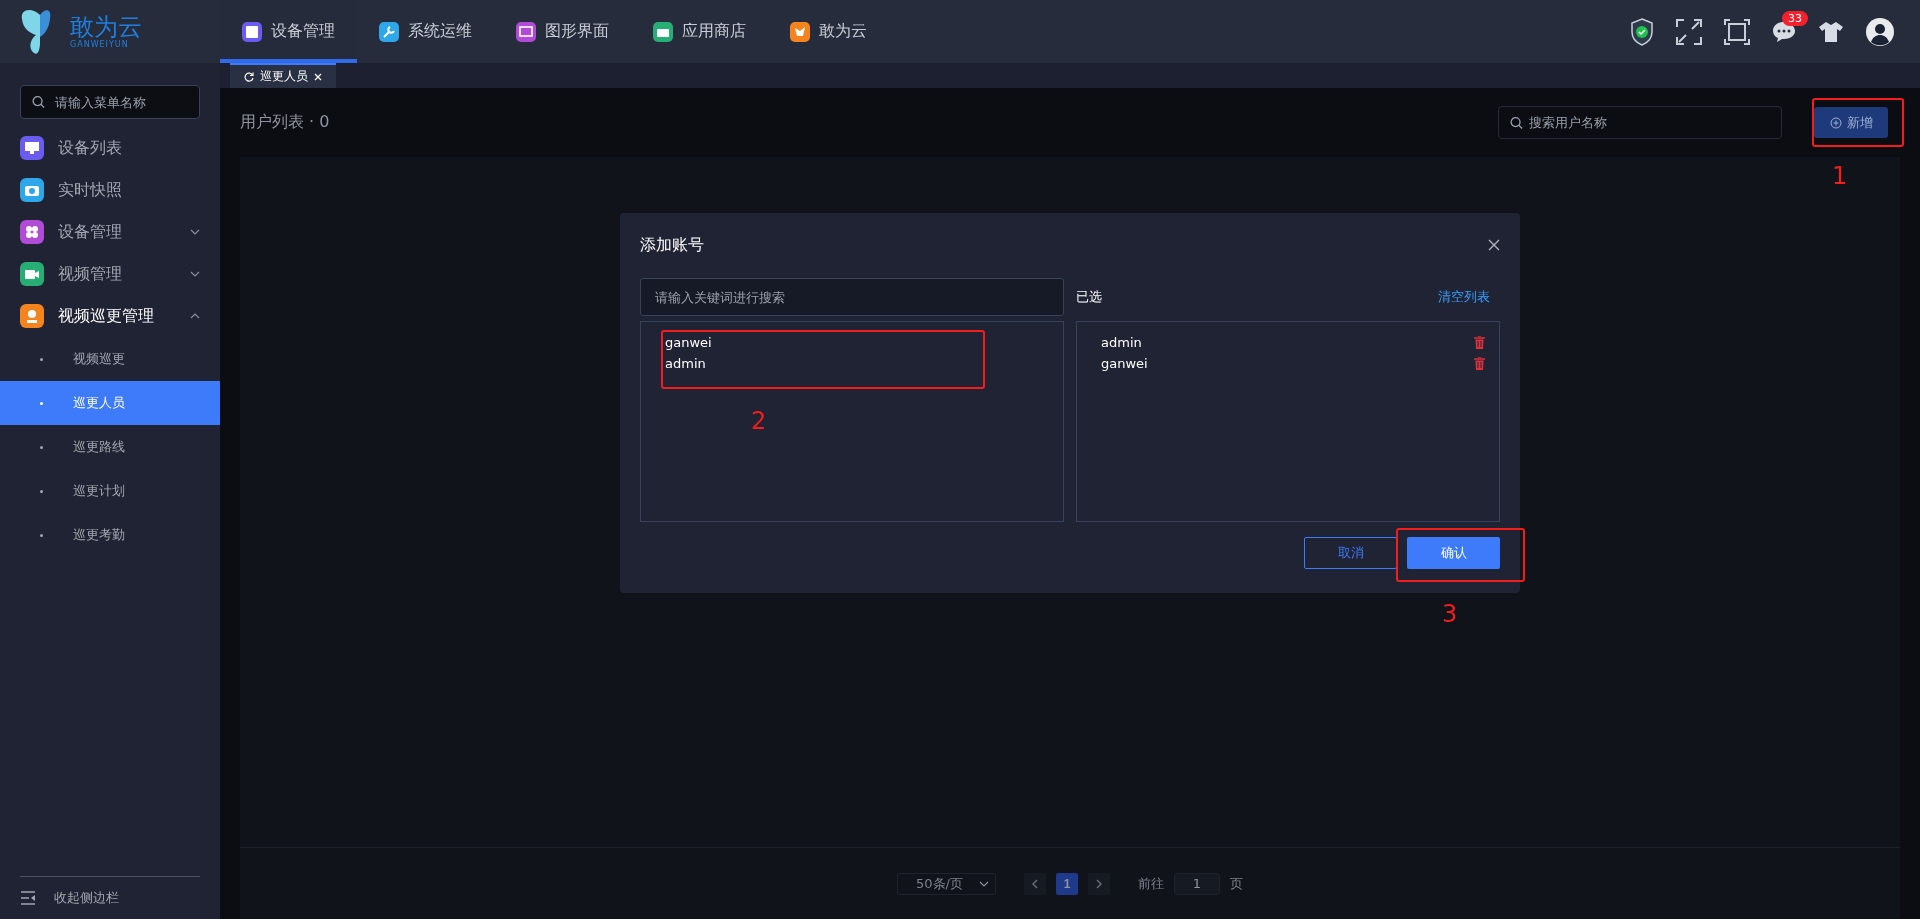  What do you see at coordinates (1288, 363) in the screenshot?
I see `selected-user-item: ganwei` at bounding box center [1288, 363].